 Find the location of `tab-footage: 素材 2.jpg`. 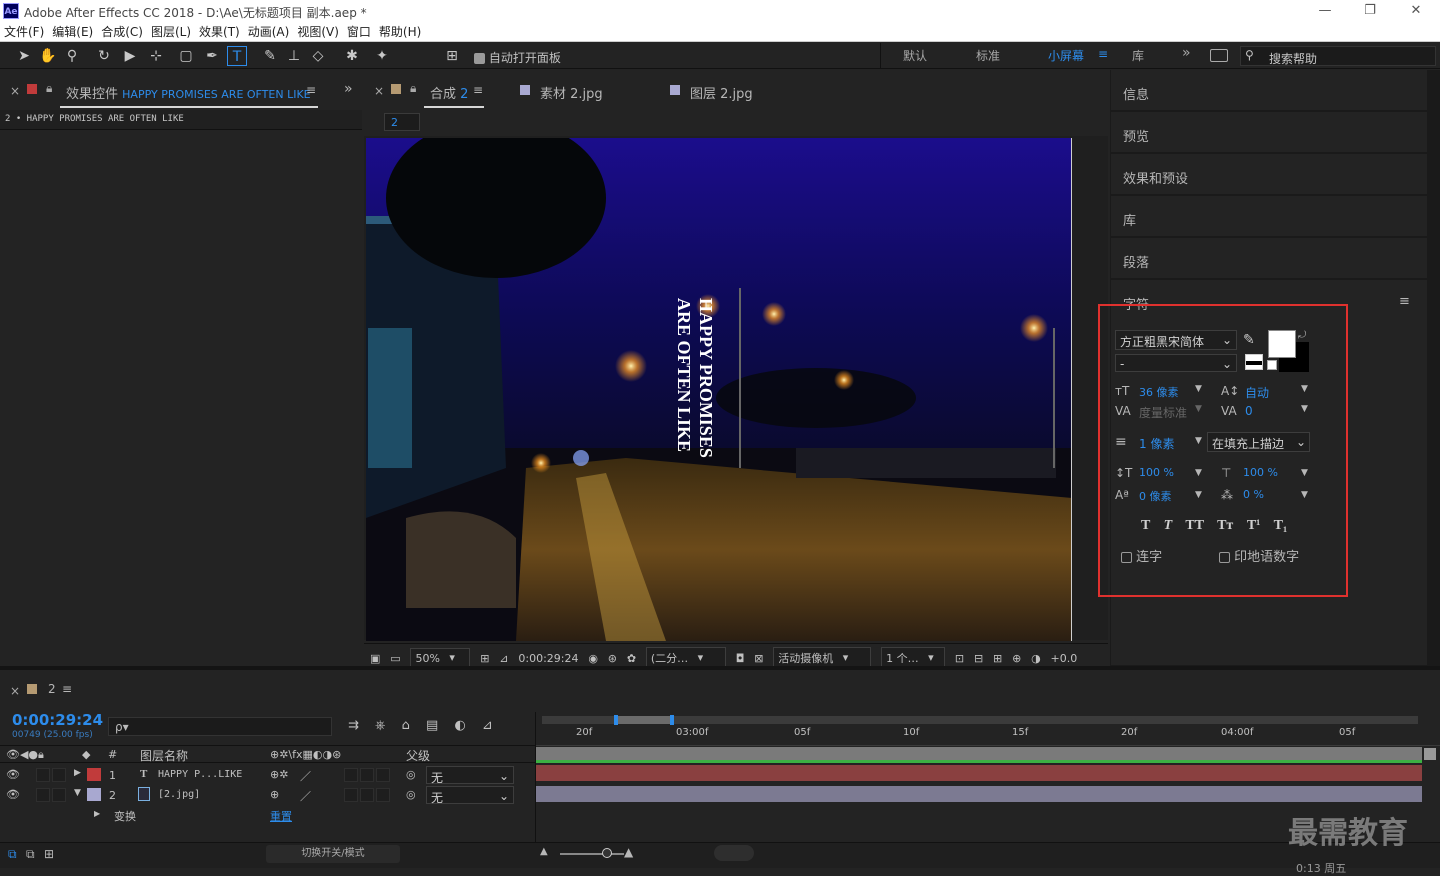

tab-footage: 素材 2.jpg is located at coordinates (571, 92).